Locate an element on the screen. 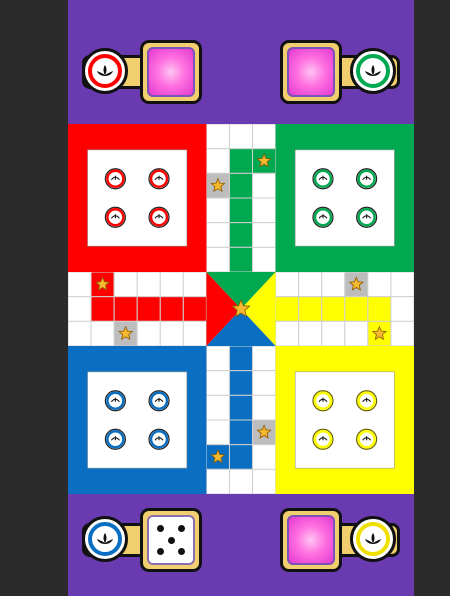 The width and height of the screenshot is (450, 596). player-avatar-blue is located at coordinates (105, 539).